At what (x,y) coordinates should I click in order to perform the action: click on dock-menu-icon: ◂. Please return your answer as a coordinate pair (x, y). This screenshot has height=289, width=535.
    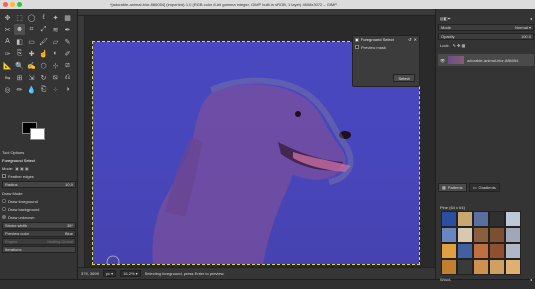
    Looking at the image, I should click on (531, 18).